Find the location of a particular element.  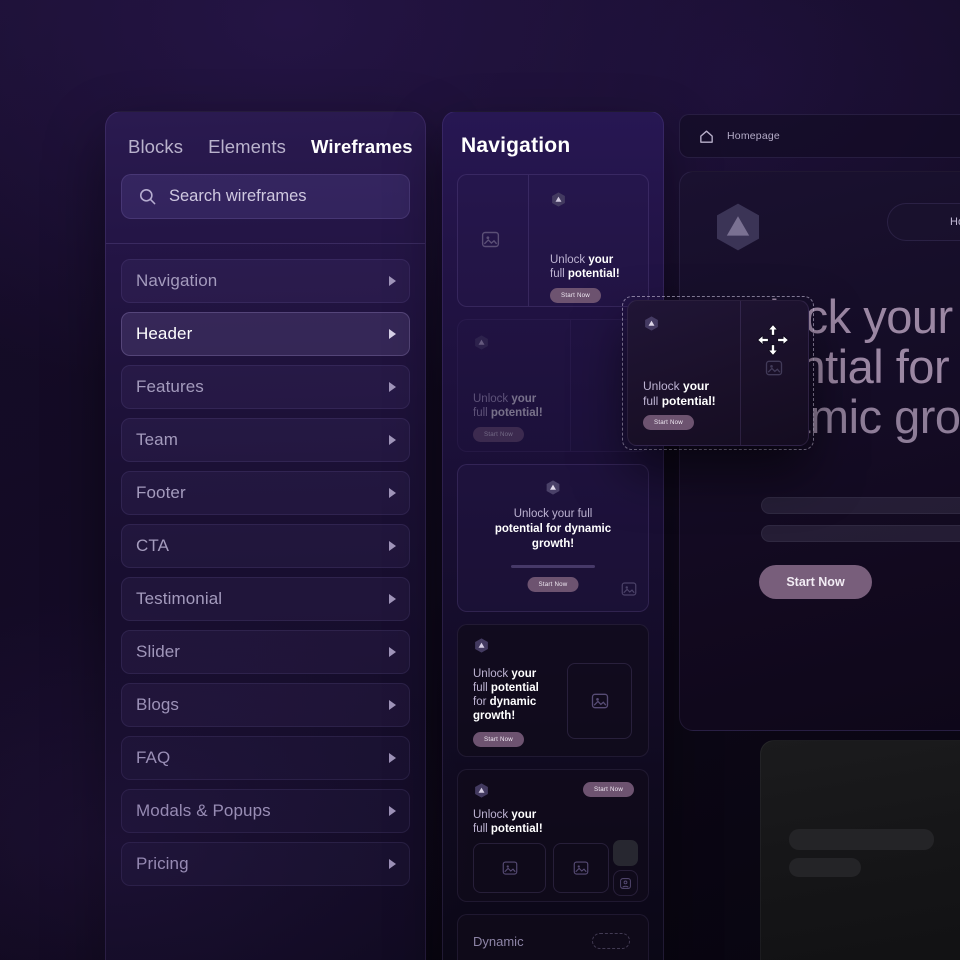

sidebar-item-cta: CTA is located at coordinates (265, 546).